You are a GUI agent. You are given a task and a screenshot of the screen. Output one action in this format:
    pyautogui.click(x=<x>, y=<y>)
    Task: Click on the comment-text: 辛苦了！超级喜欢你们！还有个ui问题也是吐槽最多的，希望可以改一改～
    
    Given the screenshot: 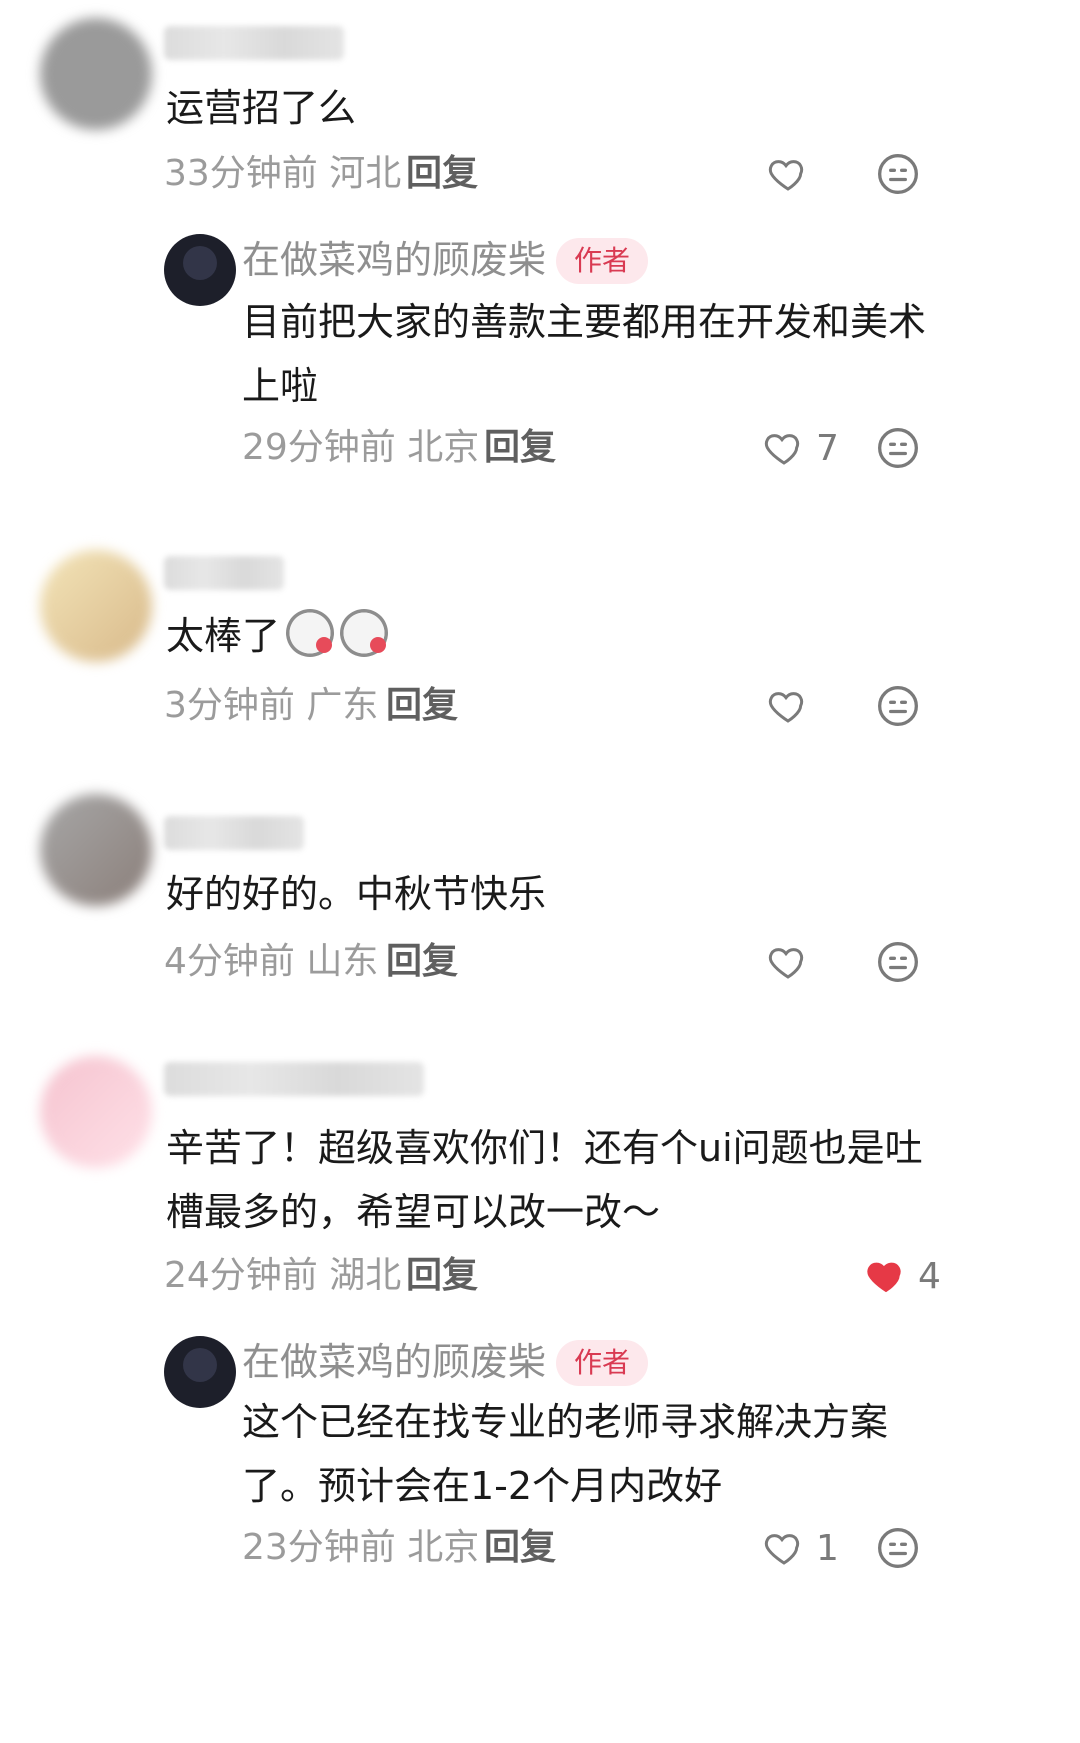 What is the action you would take?
    pyautogui.click(x=544, y=1180)
    